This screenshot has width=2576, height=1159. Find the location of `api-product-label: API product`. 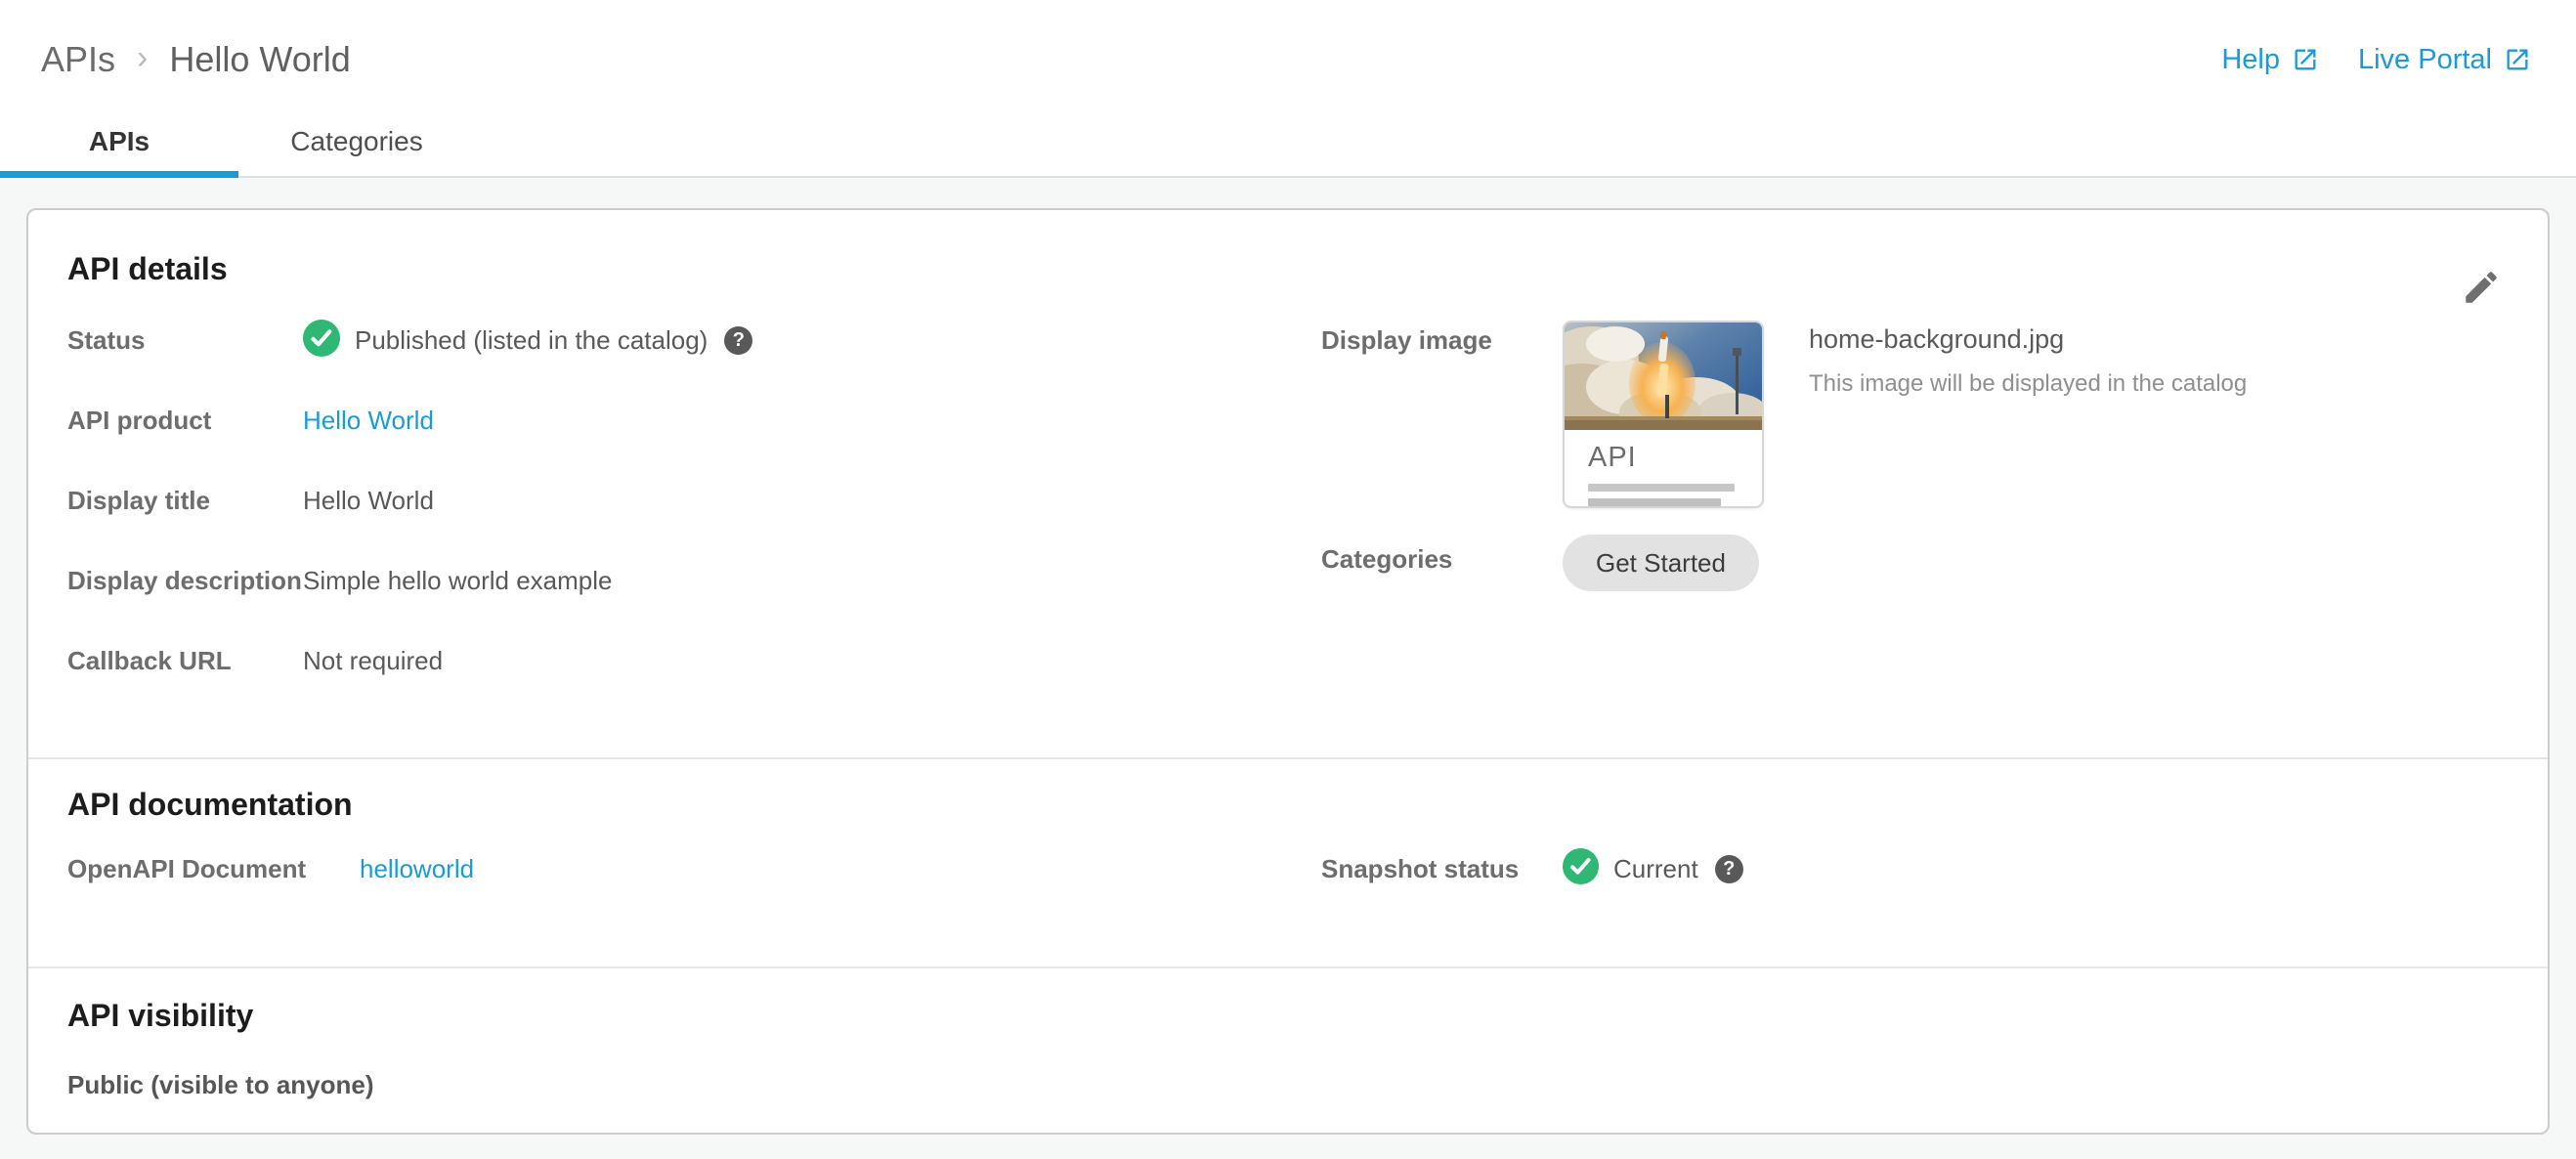

api-product-label: API product is located at coordinates (139, 420).